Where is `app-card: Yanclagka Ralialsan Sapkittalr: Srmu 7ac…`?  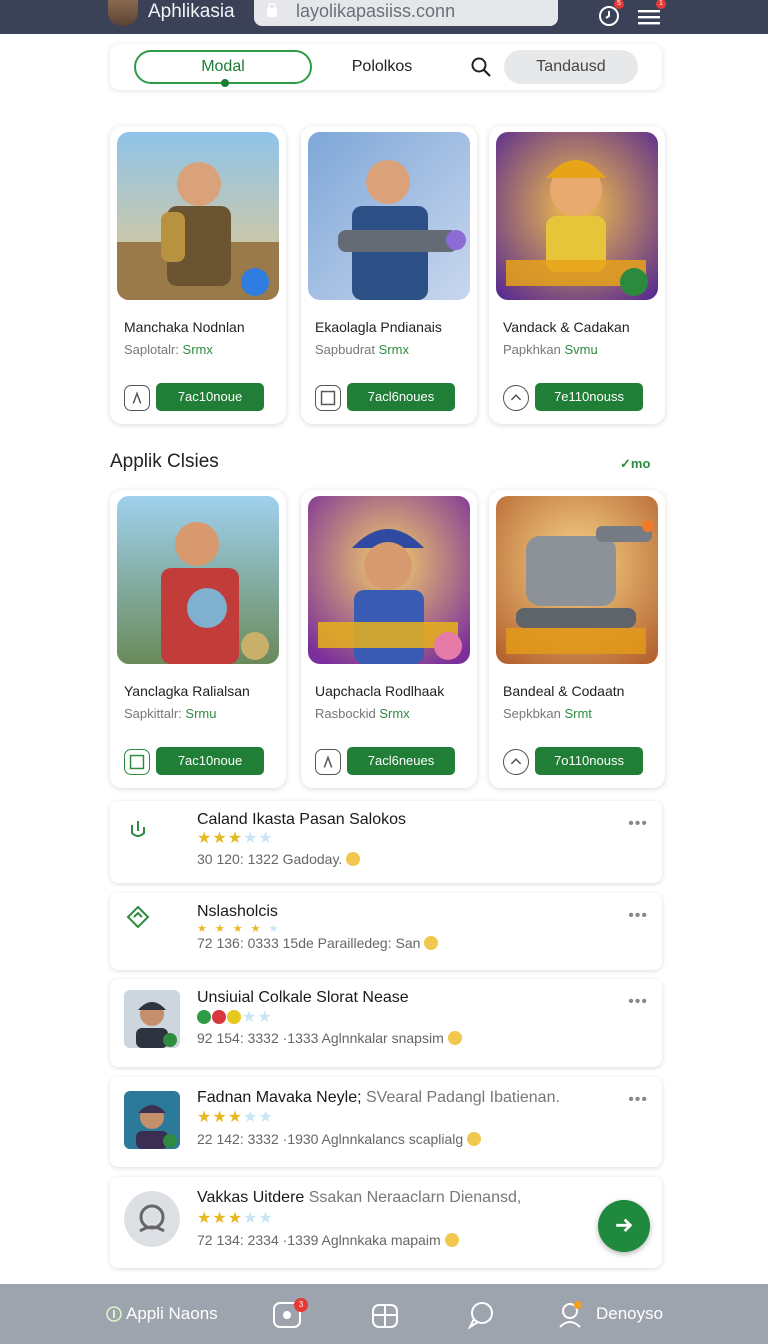 app-card: Yanclagka Ralialsan Sapkittalr: Srmu 7ac… is located at coordinates (198, 639).